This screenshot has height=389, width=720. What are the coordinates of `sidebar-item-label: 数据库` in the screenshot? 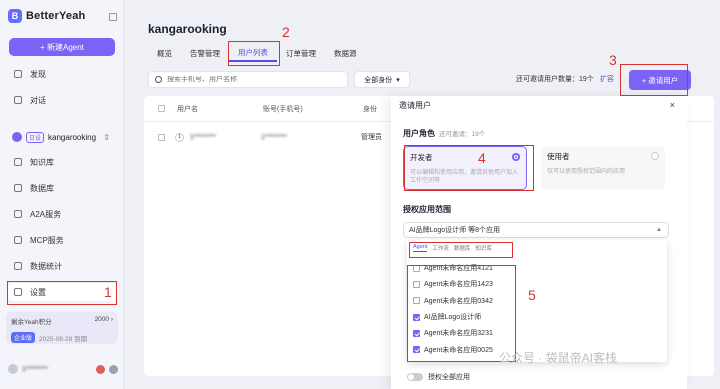 It's located at (42, 188).